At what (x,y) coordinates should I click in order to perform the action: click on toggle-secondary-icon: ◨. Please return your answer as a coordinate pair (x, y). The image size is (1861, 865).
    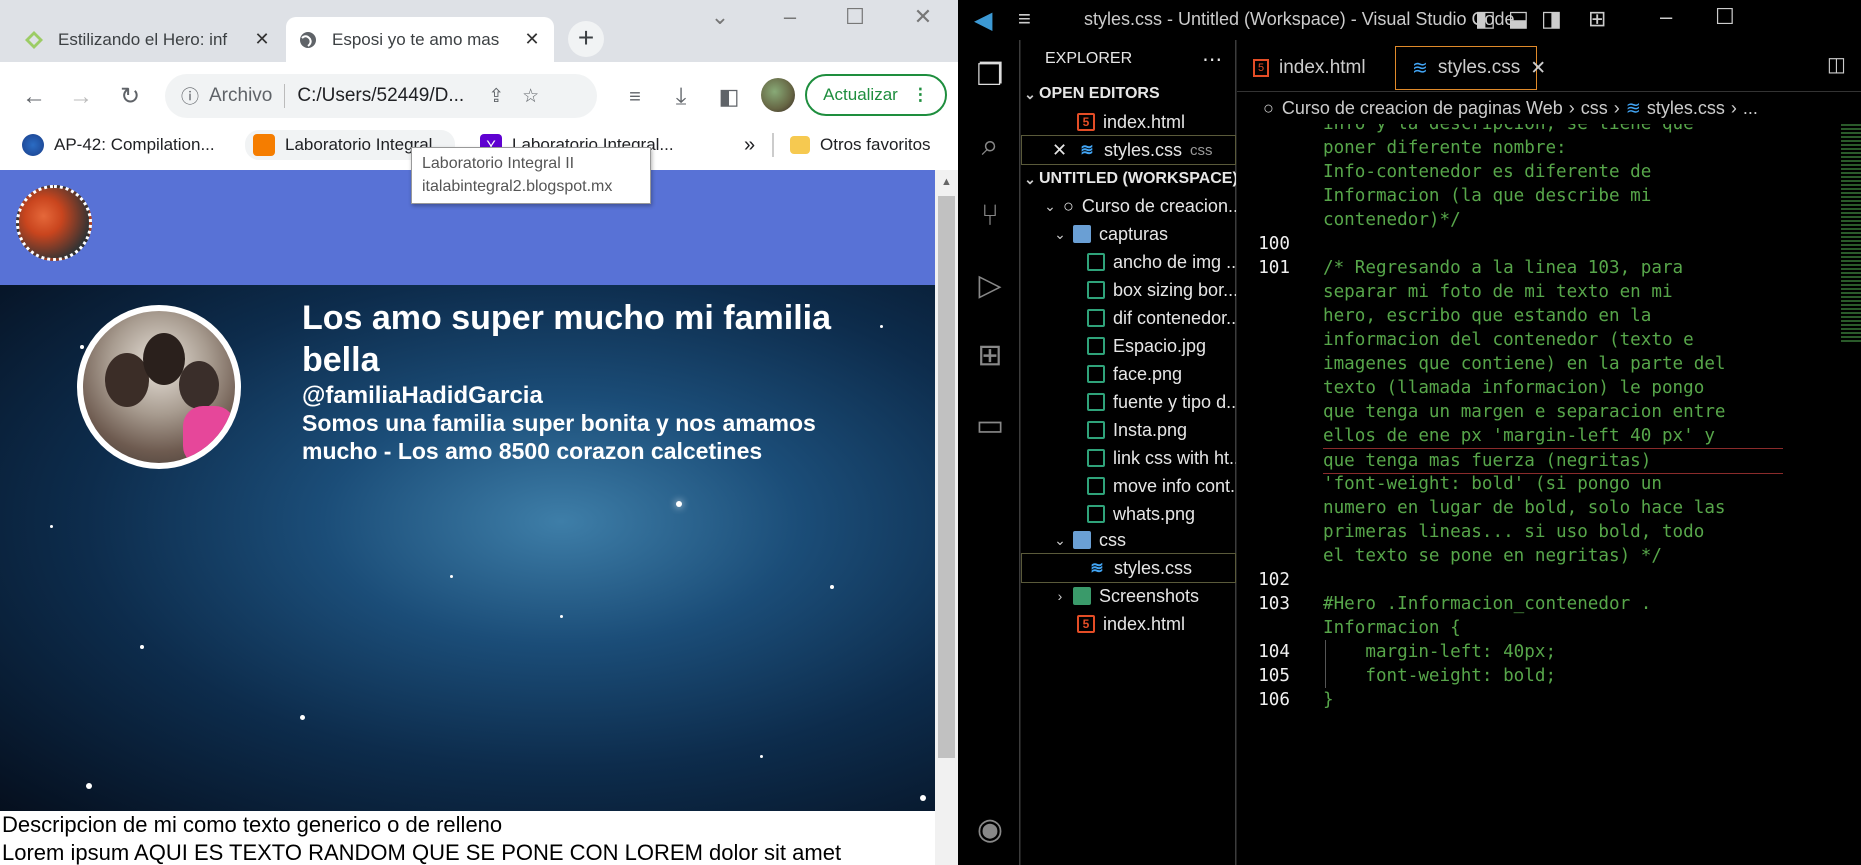
    Looking at the image, I should click on (1551, 19).